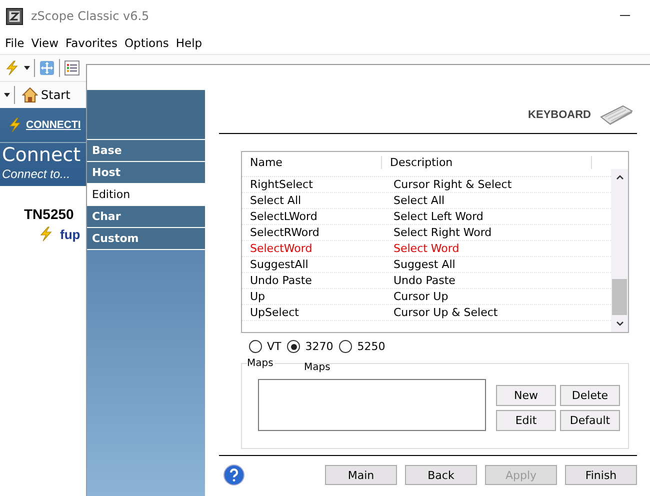 The width and height of the screenshot is (650, 496). Describe the element at coordinates (146, 173) in the screenshot. I see `nav-item: Host` at that location.